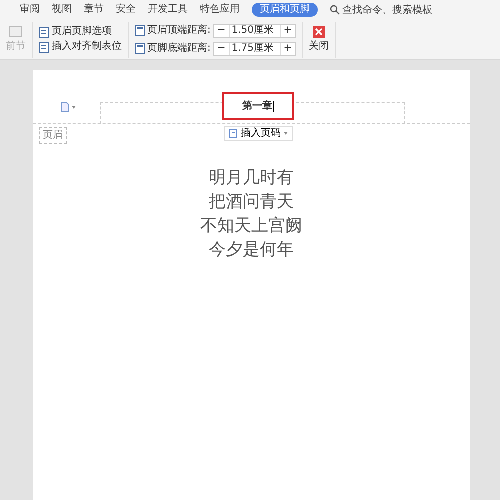 Image resolution: width=500 pixels, height=500 pixels. What do you see at coordinates (251, 250) in the screenshot?
I see `poem-line: 今夕是何年` at bounding box center [251, 250].